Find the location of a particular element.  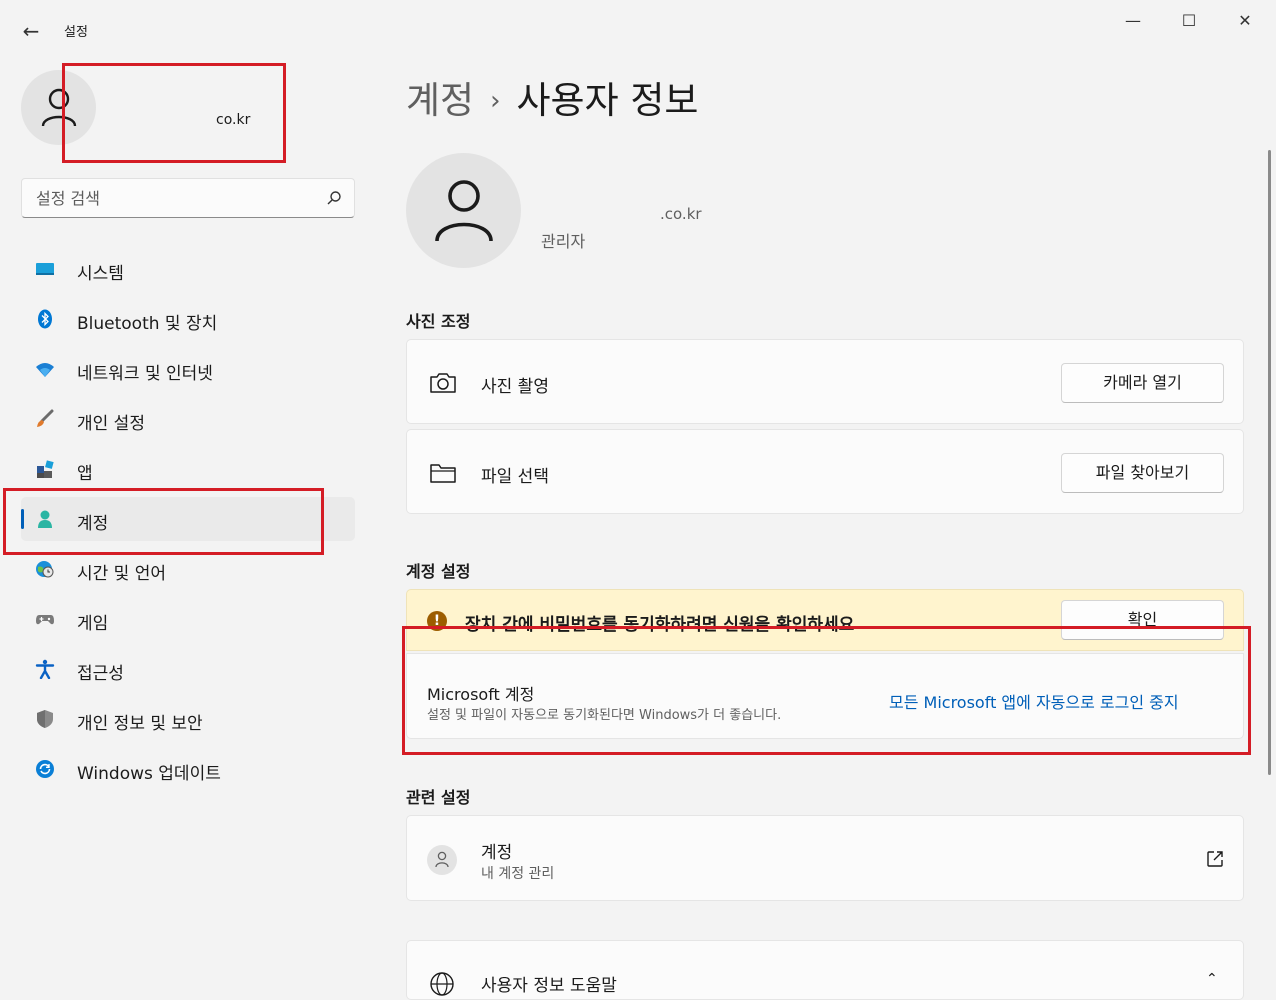

update-icon is located at coordinates (45, 769).